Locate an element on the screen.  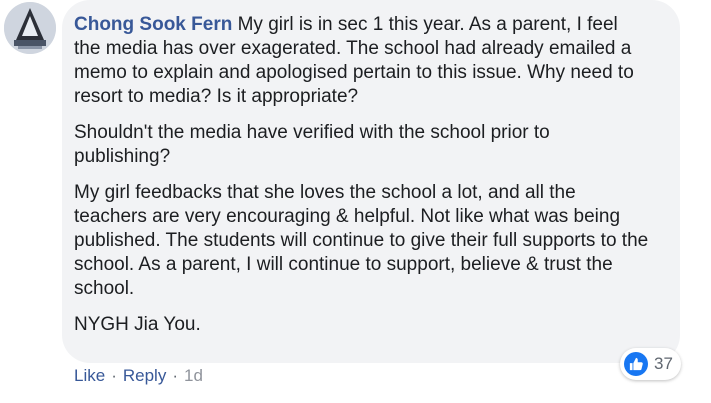
like-link: Like is located at coordinates (89, 376).